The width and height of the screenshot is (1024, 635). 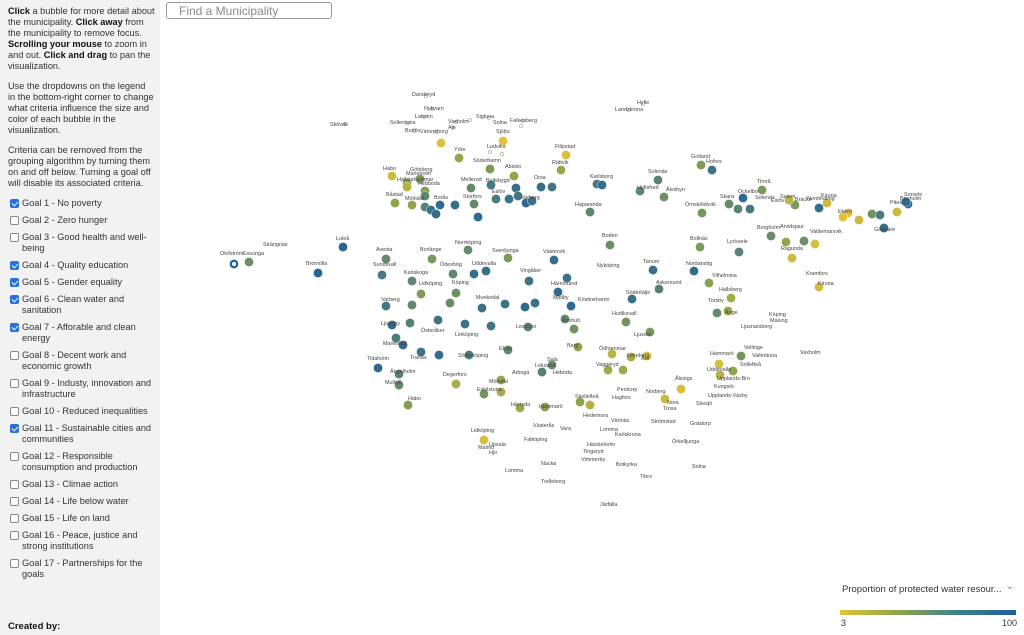 I want to click on goal-toggle-6: Goal 6 - Clean water and sanitation, so click(x=81, y=305).